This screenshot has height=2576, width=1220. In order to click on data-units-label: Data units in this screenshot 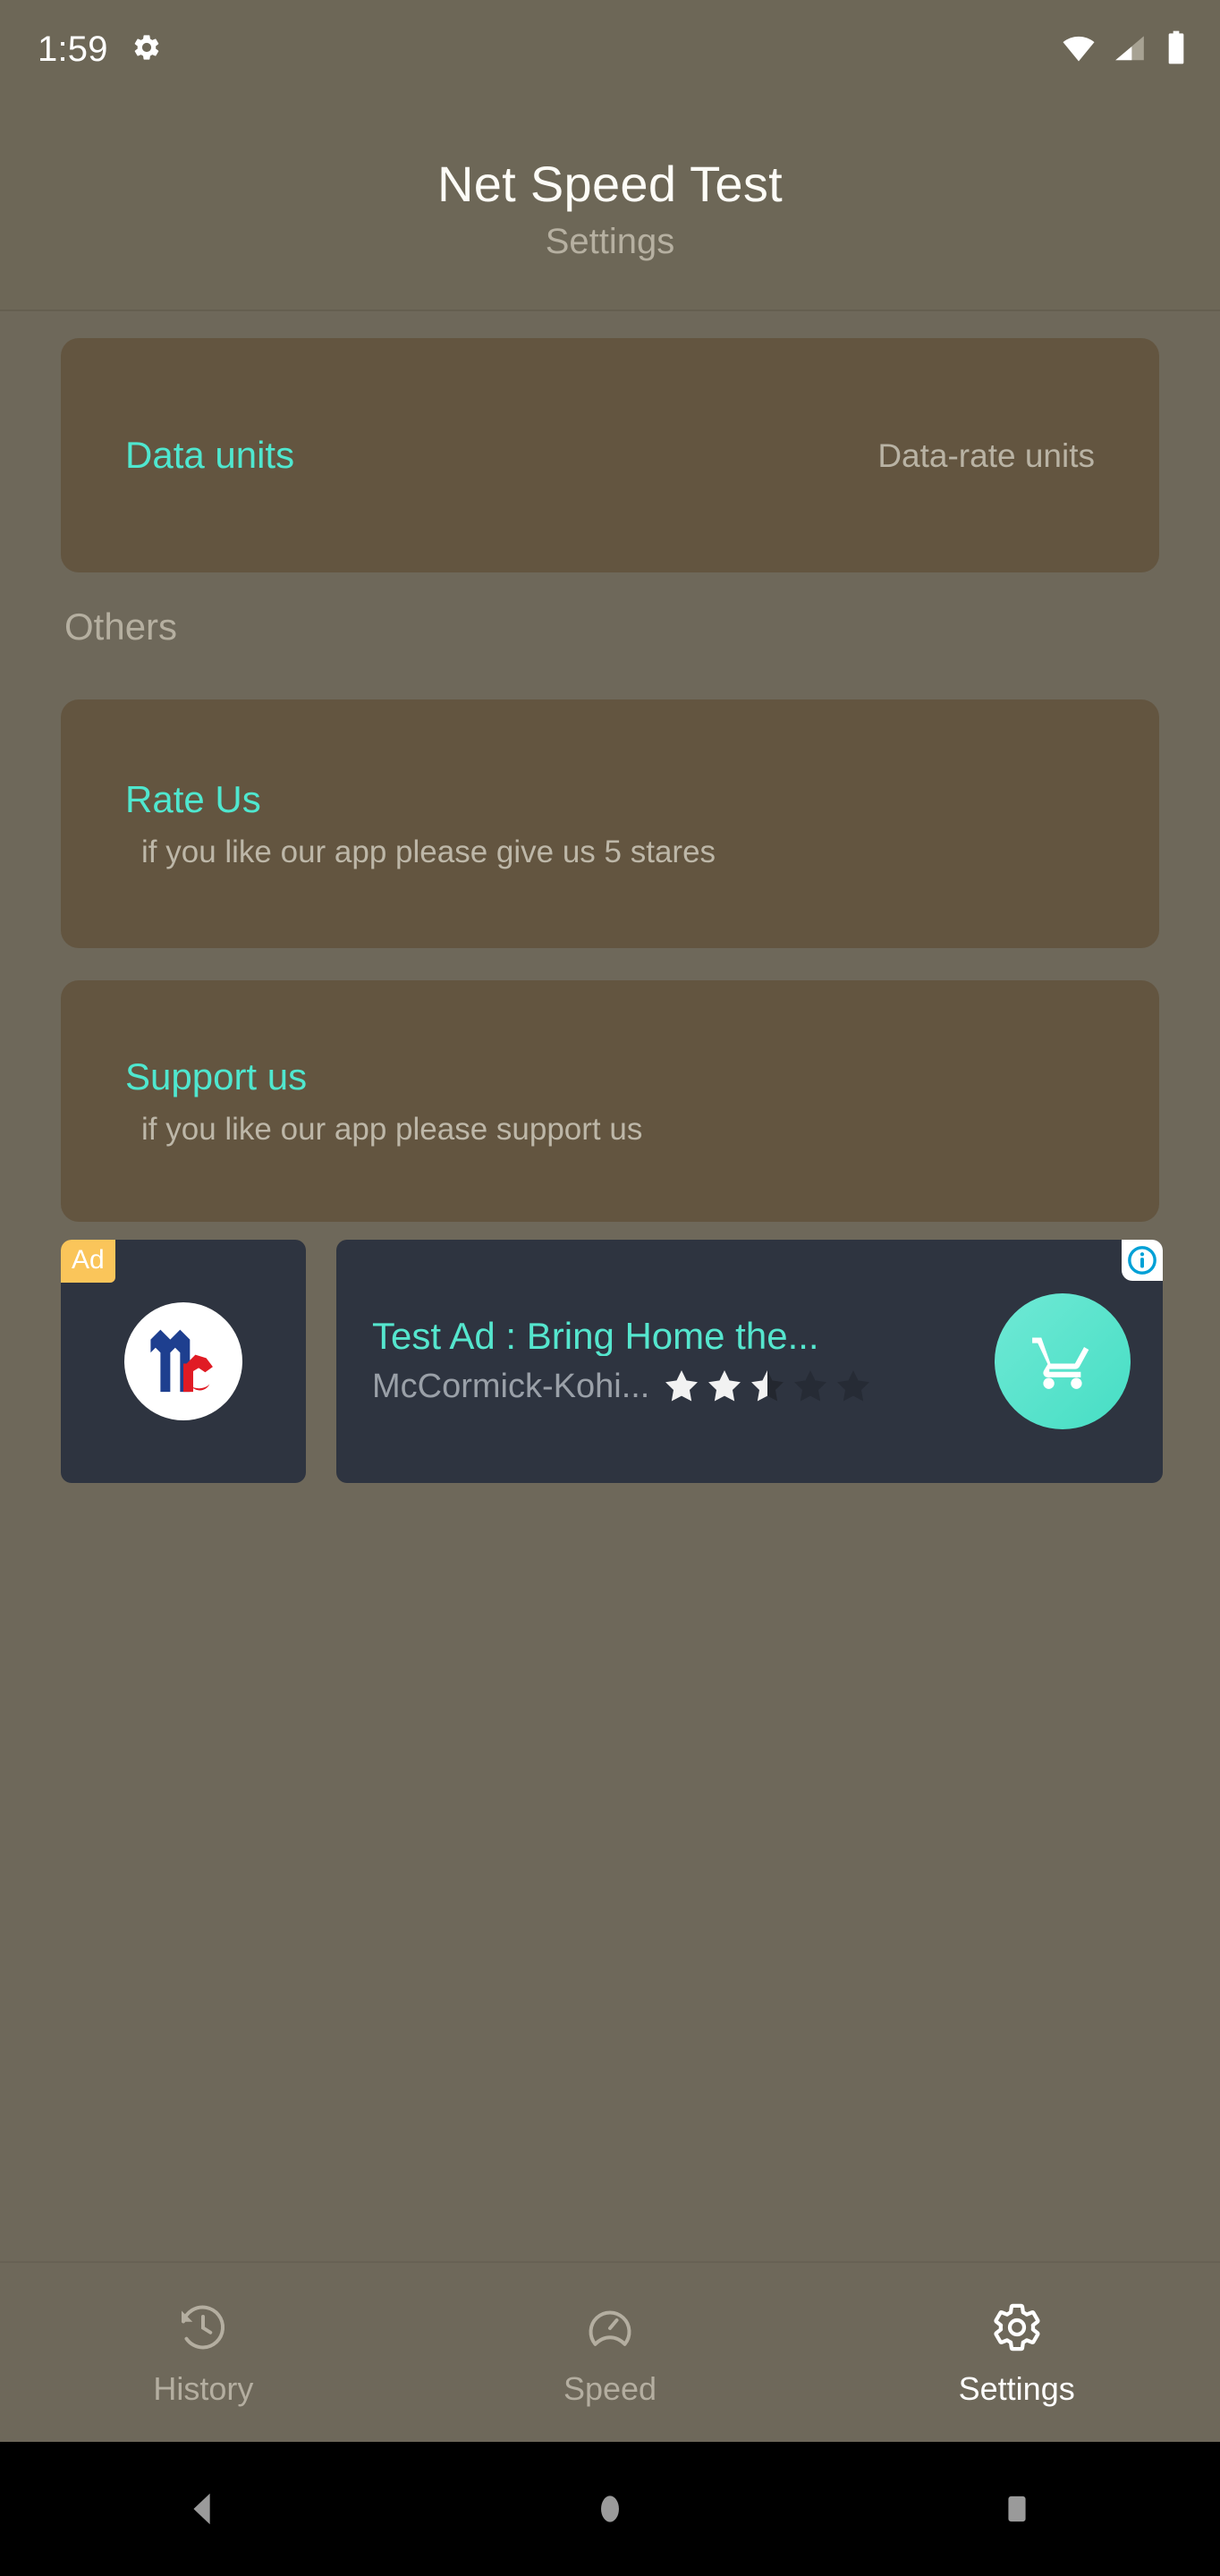, I will do `click(210, 455)`.